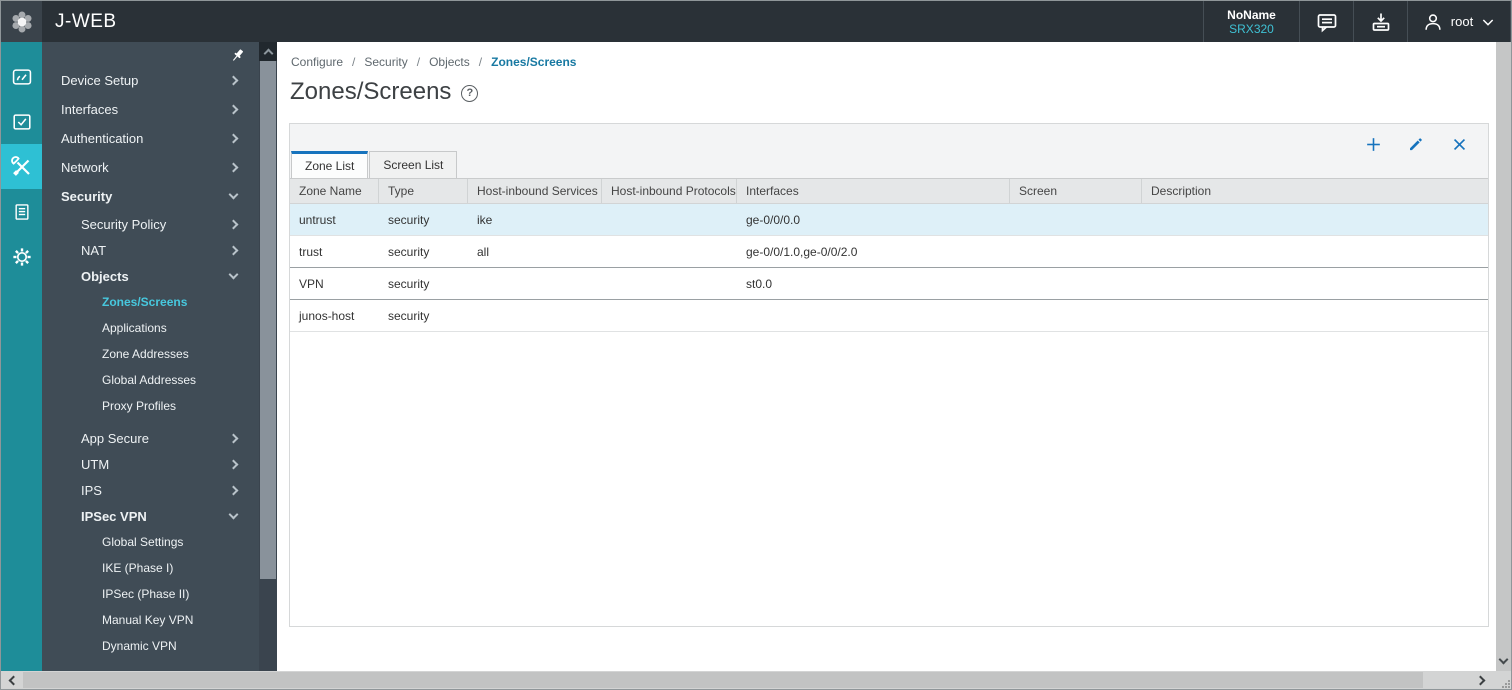 This screenshot has height=690, width=1512. What do you see at coordinates (1416, 144) in the screenshot?
I see `edit-zone-button` at bounding box center [1416, 144].